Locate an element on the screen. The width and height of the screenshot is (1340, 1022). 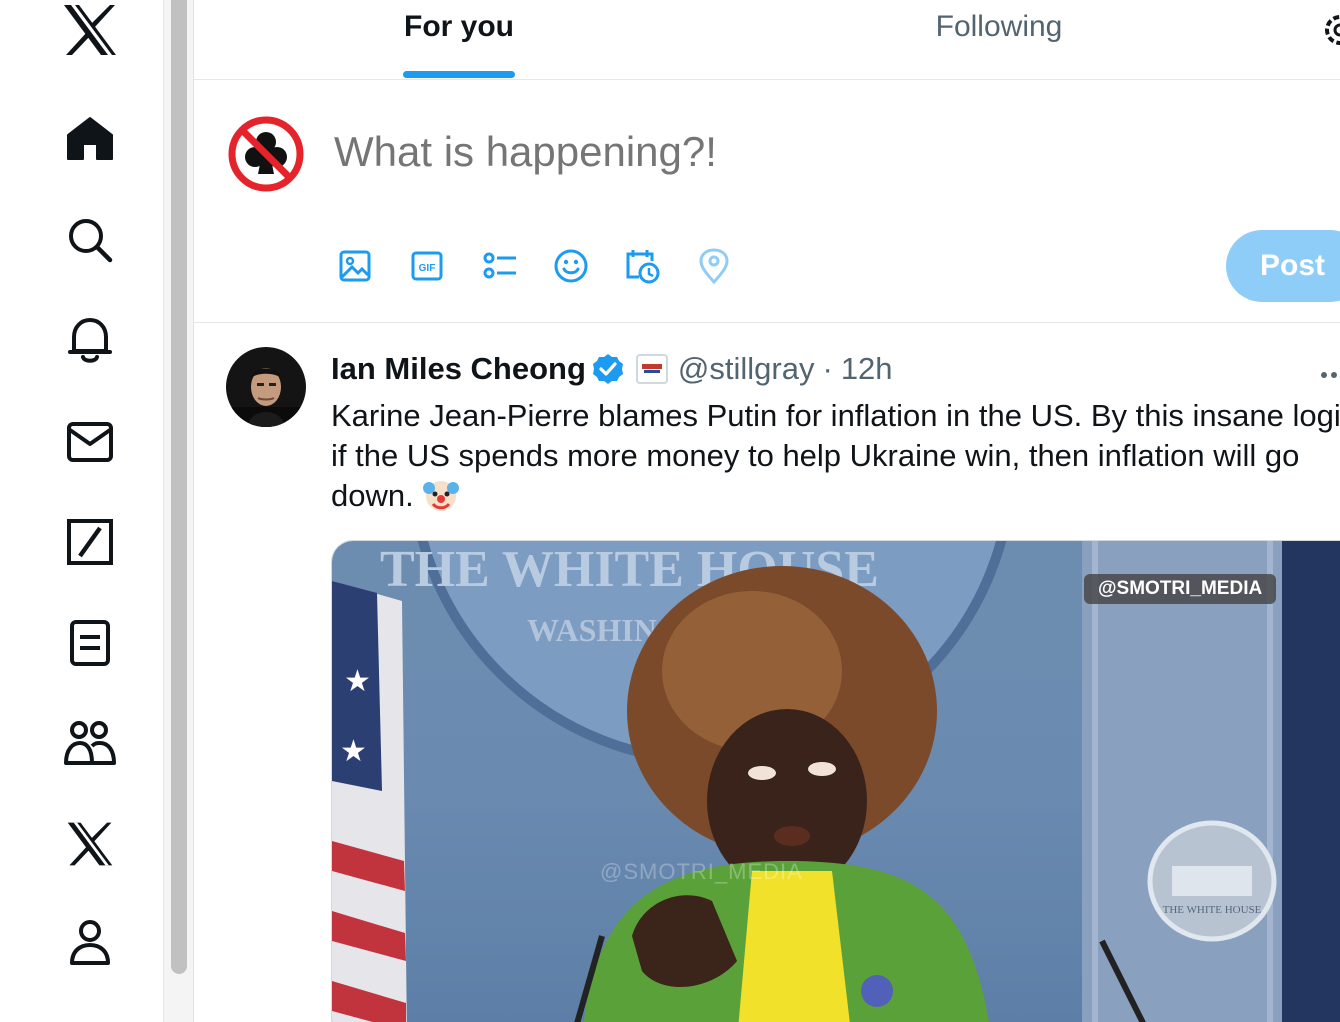
grok-icon is located at coordinates (90, 542).